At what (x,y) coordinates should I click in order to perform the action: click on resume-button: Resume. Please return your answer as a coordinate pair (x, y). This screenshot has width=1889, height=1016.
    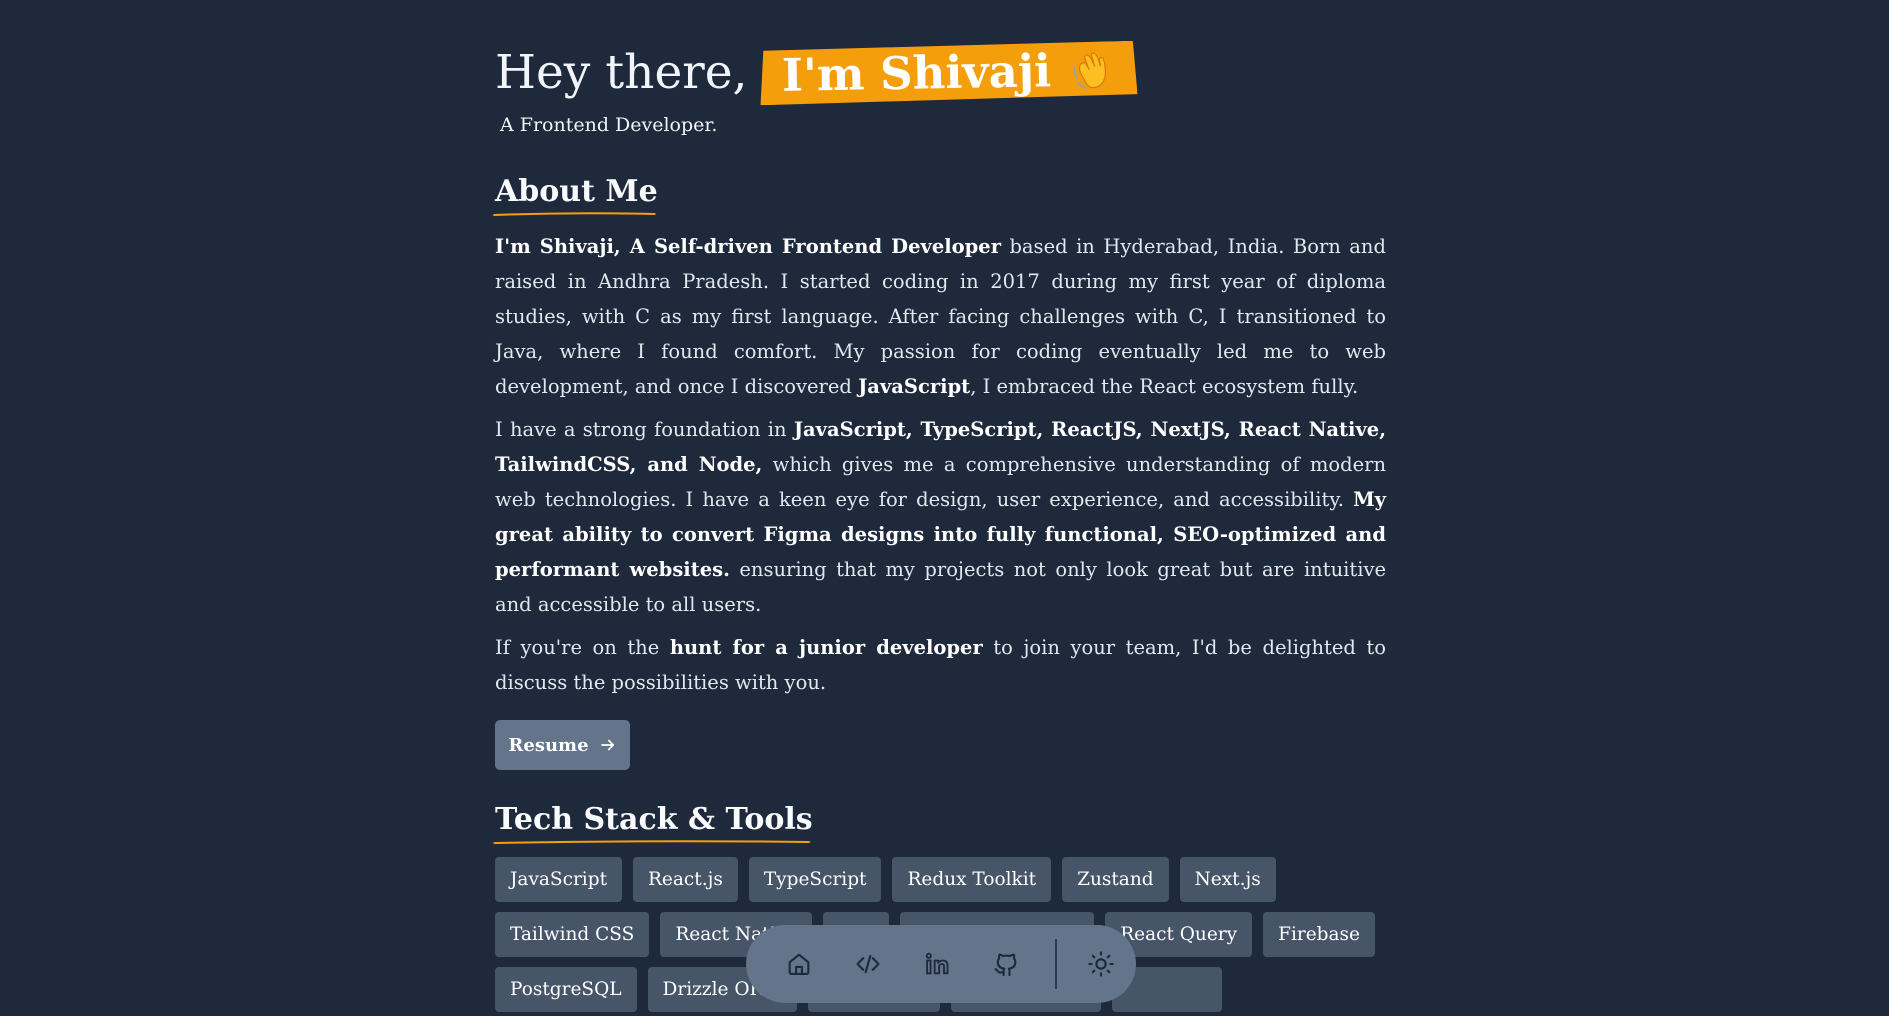
    Looking at the image, I should click on (562, 745).